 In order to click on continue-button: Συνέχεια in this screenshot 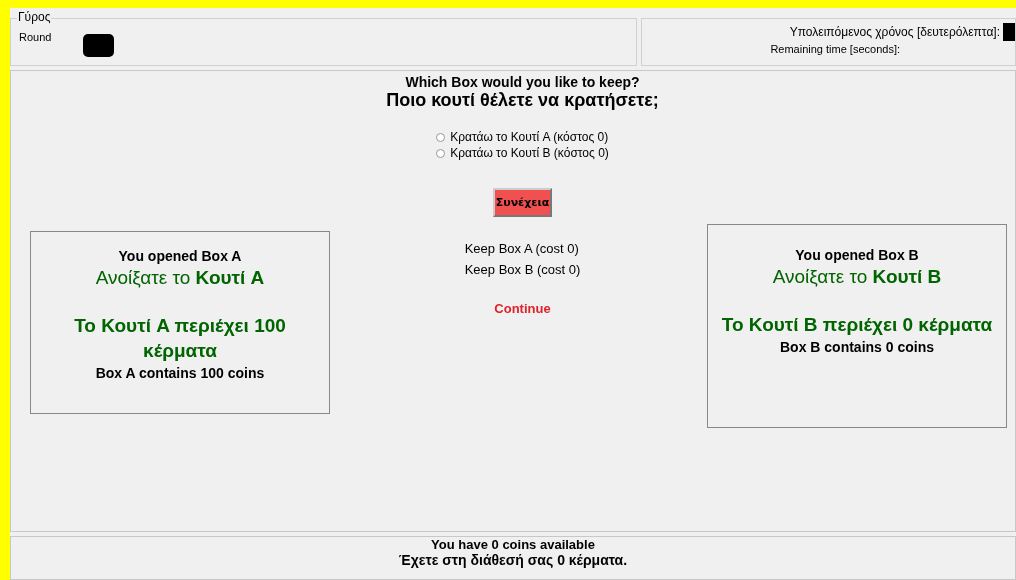, I will do `click(522, 202)`.